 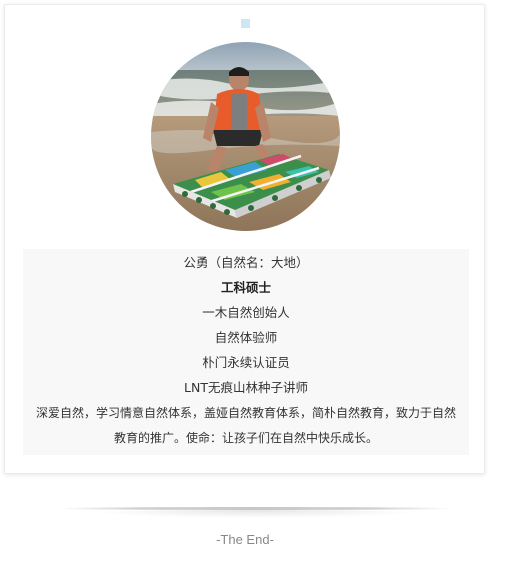 I want to click on decorative-marker, so click(x=245, y=23).